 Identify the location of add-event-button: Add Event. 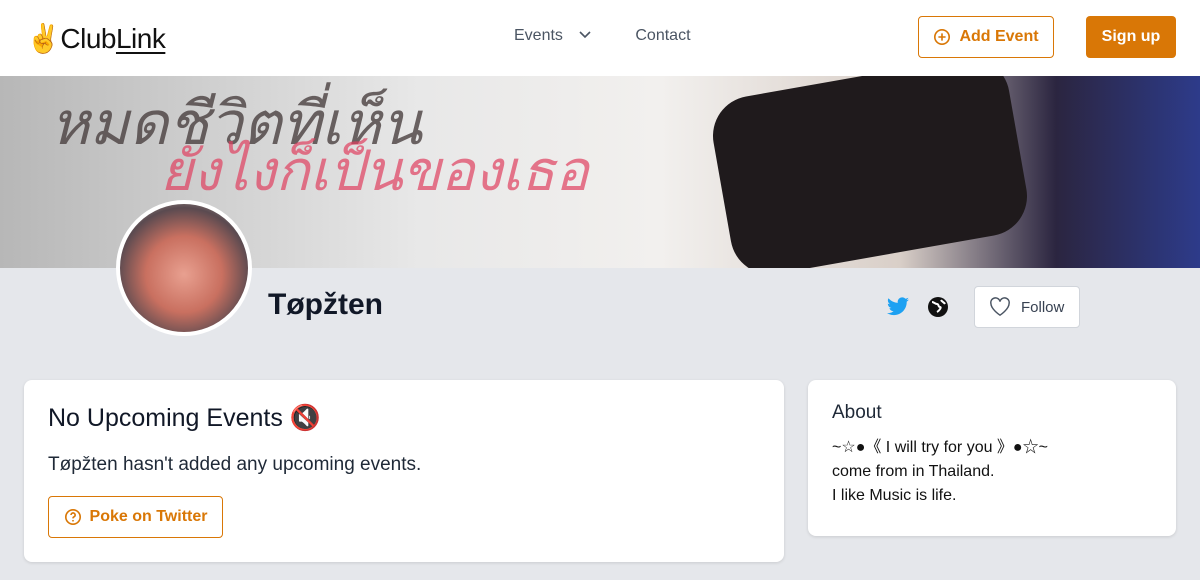
(986, 37).